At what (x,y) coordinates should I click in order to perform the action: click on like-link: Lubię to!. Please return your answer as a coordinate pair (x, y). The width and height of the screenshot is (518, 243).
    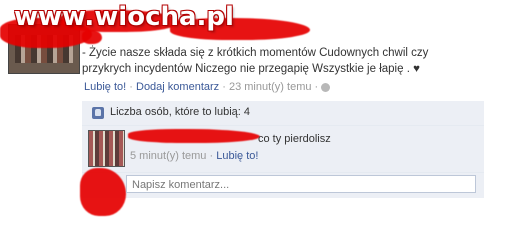
    Looking at the image, I should click on (105, 87).